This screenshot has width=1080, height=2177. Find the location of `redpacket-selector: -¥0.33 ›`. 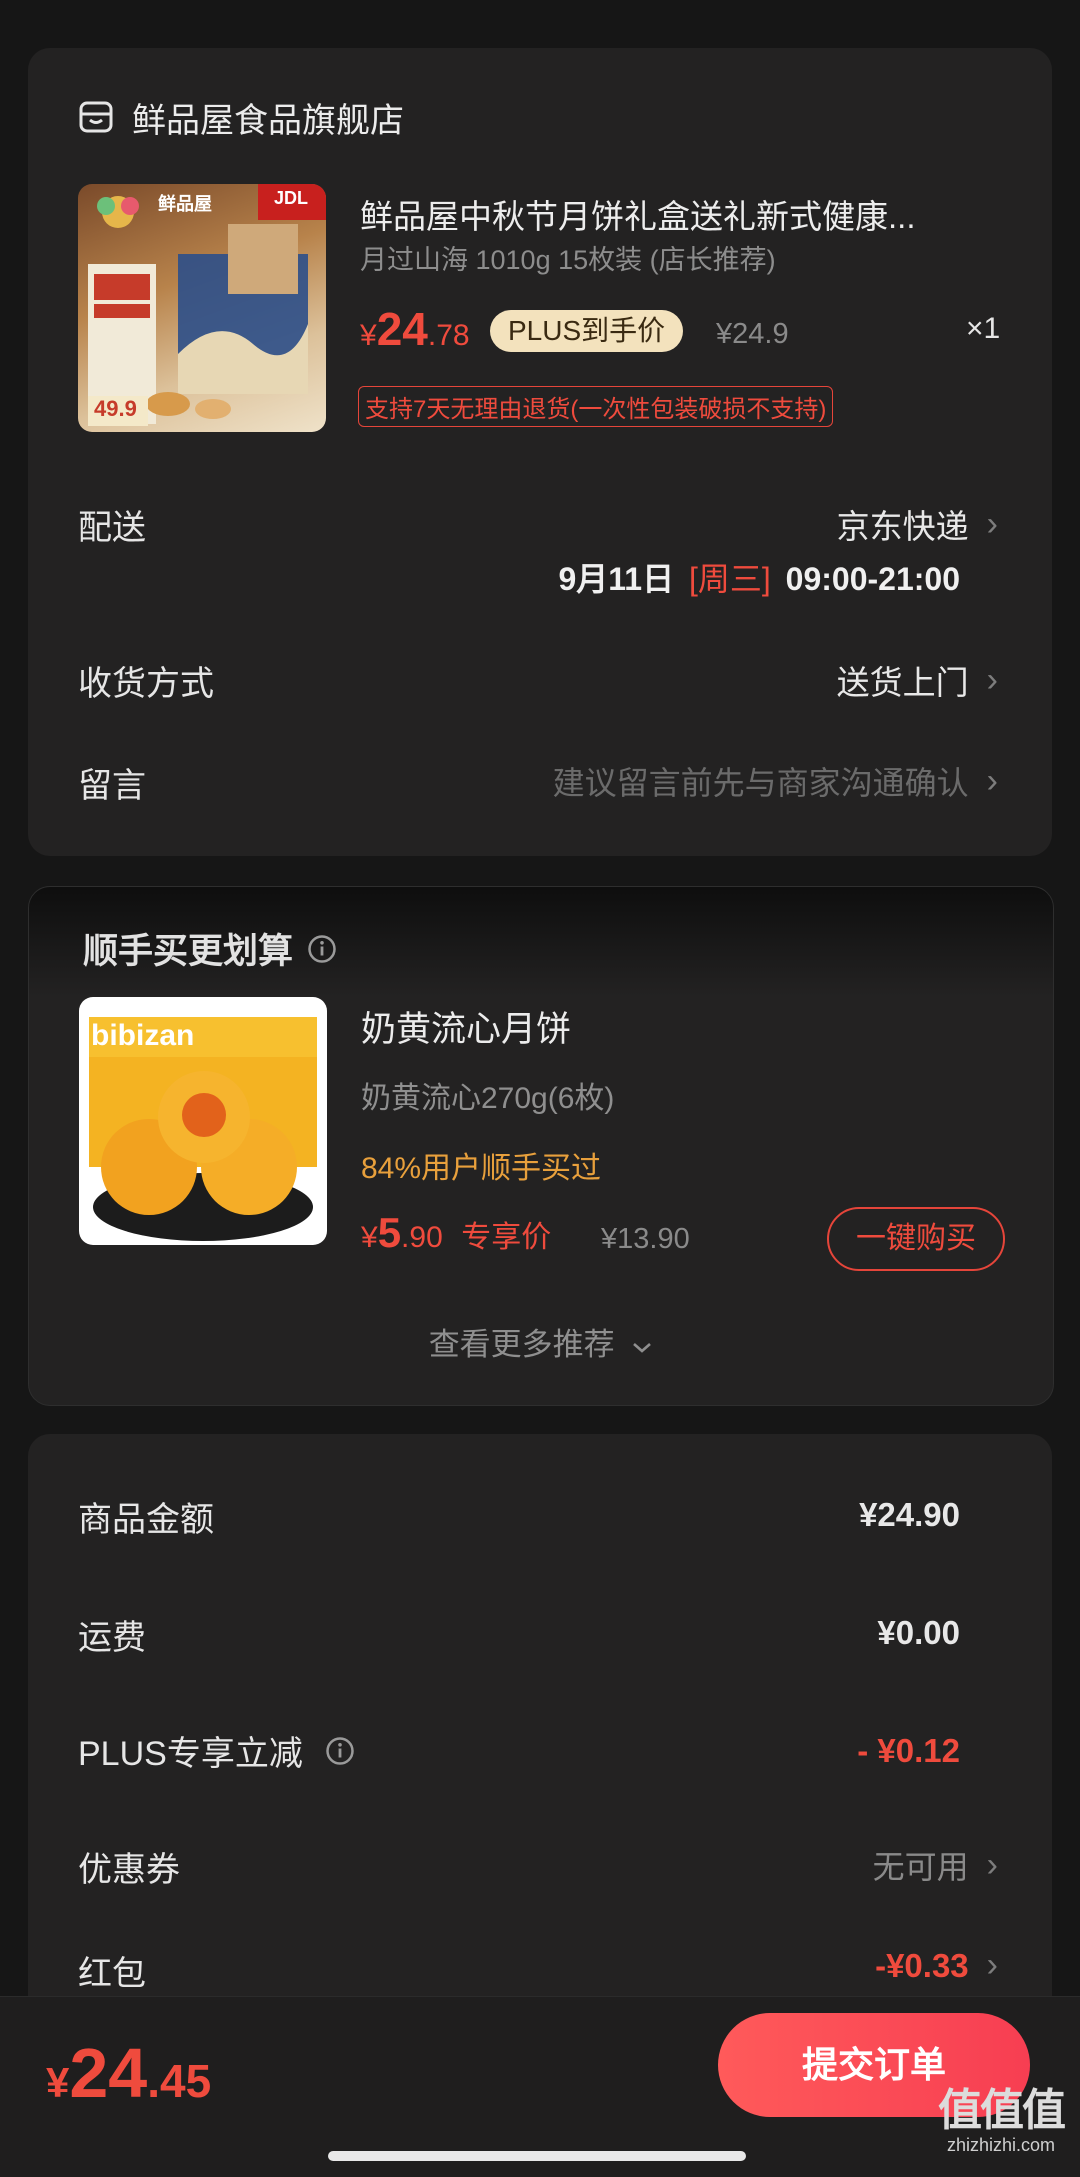

redpacket-selector: -¥0.33 › is located at coordinates (936, 1965).